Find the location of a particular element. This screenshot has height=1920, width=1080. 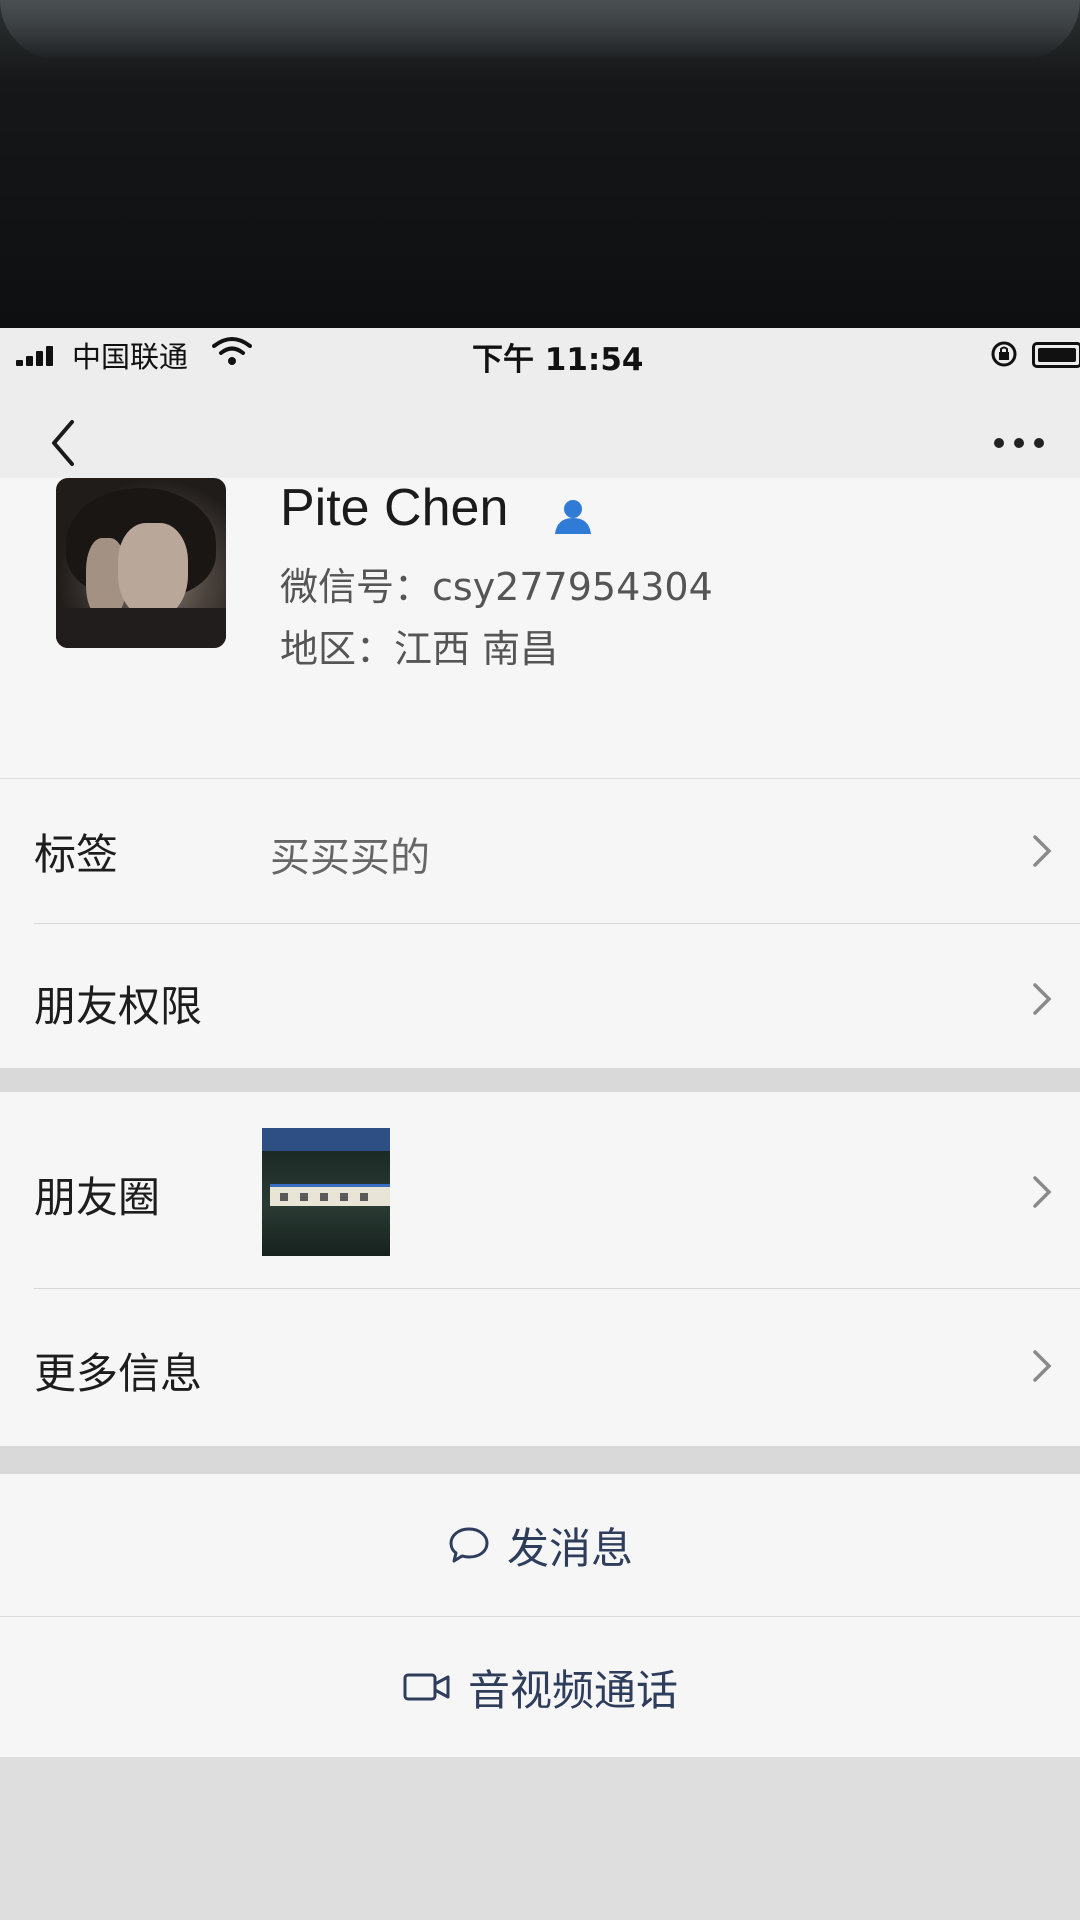

tags-row: 标签 买买买的 is located at coordinates (540, 851).